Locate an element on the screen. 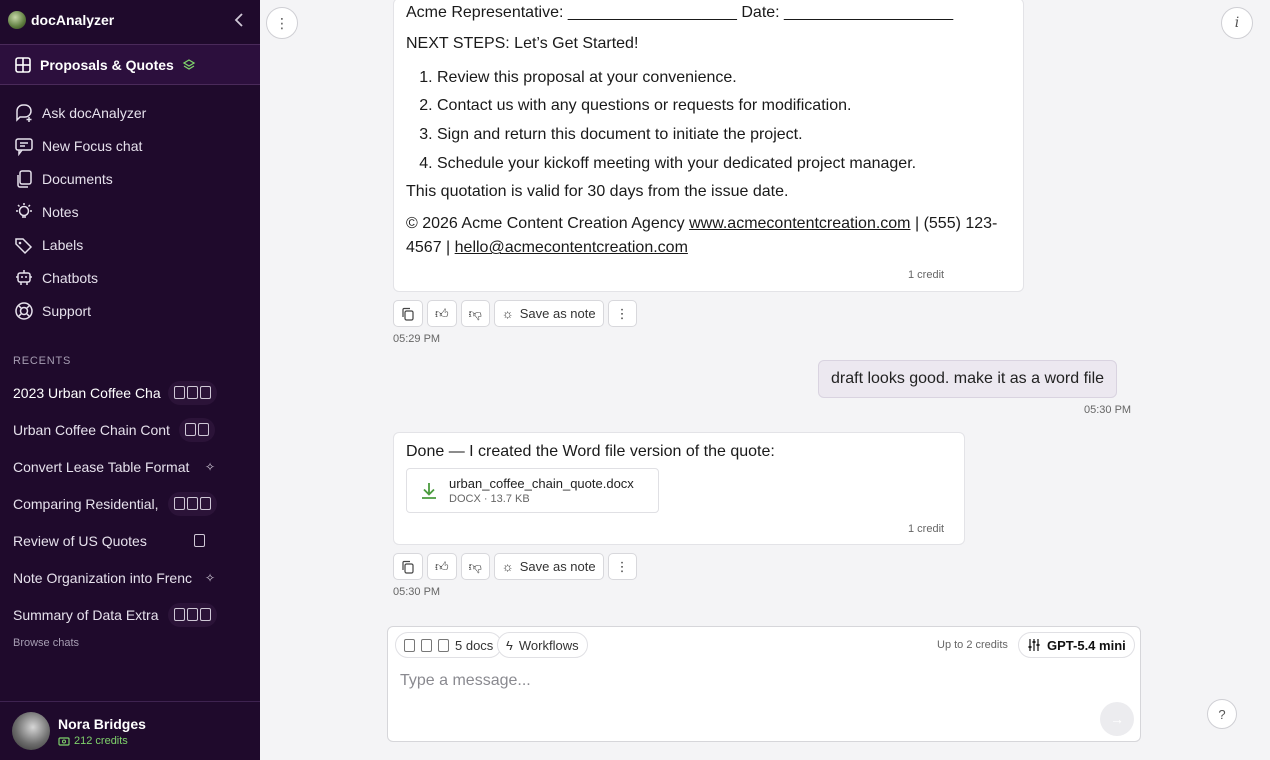 The height and width of the screenshot is (760, 1270). send-button: → is located at coordinates (1117, 719).